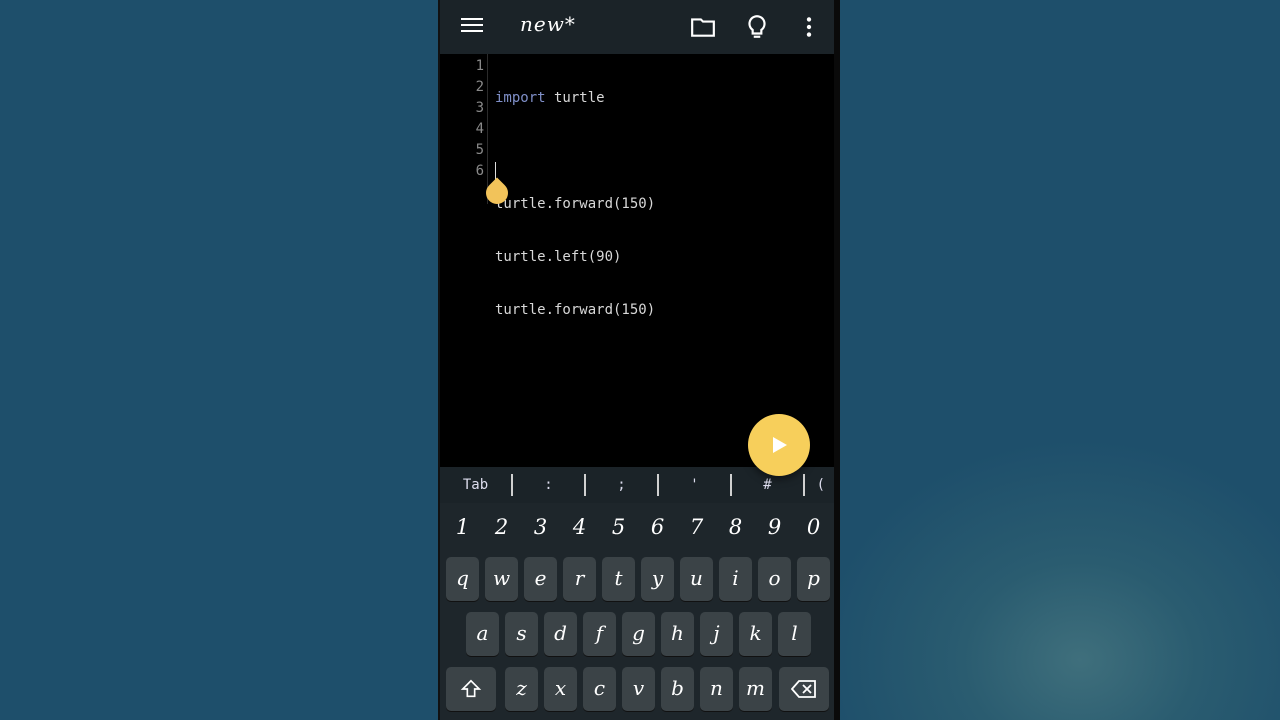 The height and width of the screenshot is (720, 1280). I want to click on line-number: 1, so click(479, 66).